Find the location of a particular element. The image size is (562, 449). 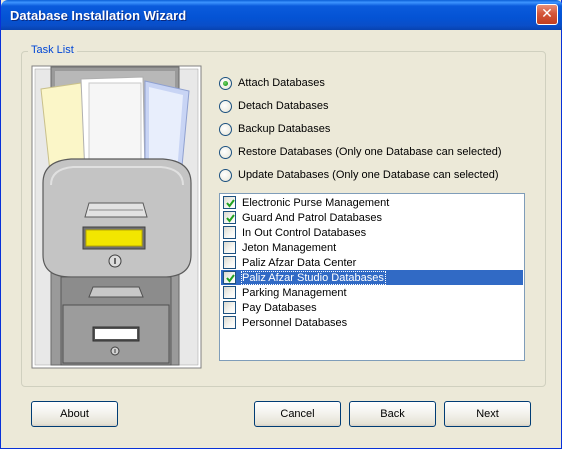

cancel-button: Cancel is located at coordinates (297, 414).